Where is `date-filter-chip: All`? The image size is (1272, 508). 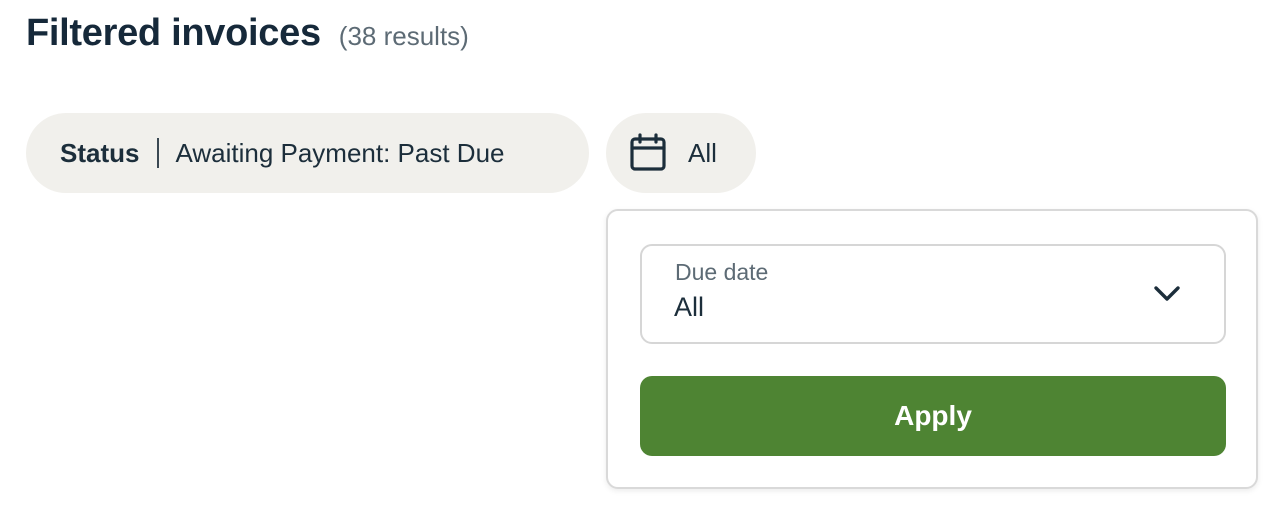
date-filter-chip: All is located at coordinates (681, 153).